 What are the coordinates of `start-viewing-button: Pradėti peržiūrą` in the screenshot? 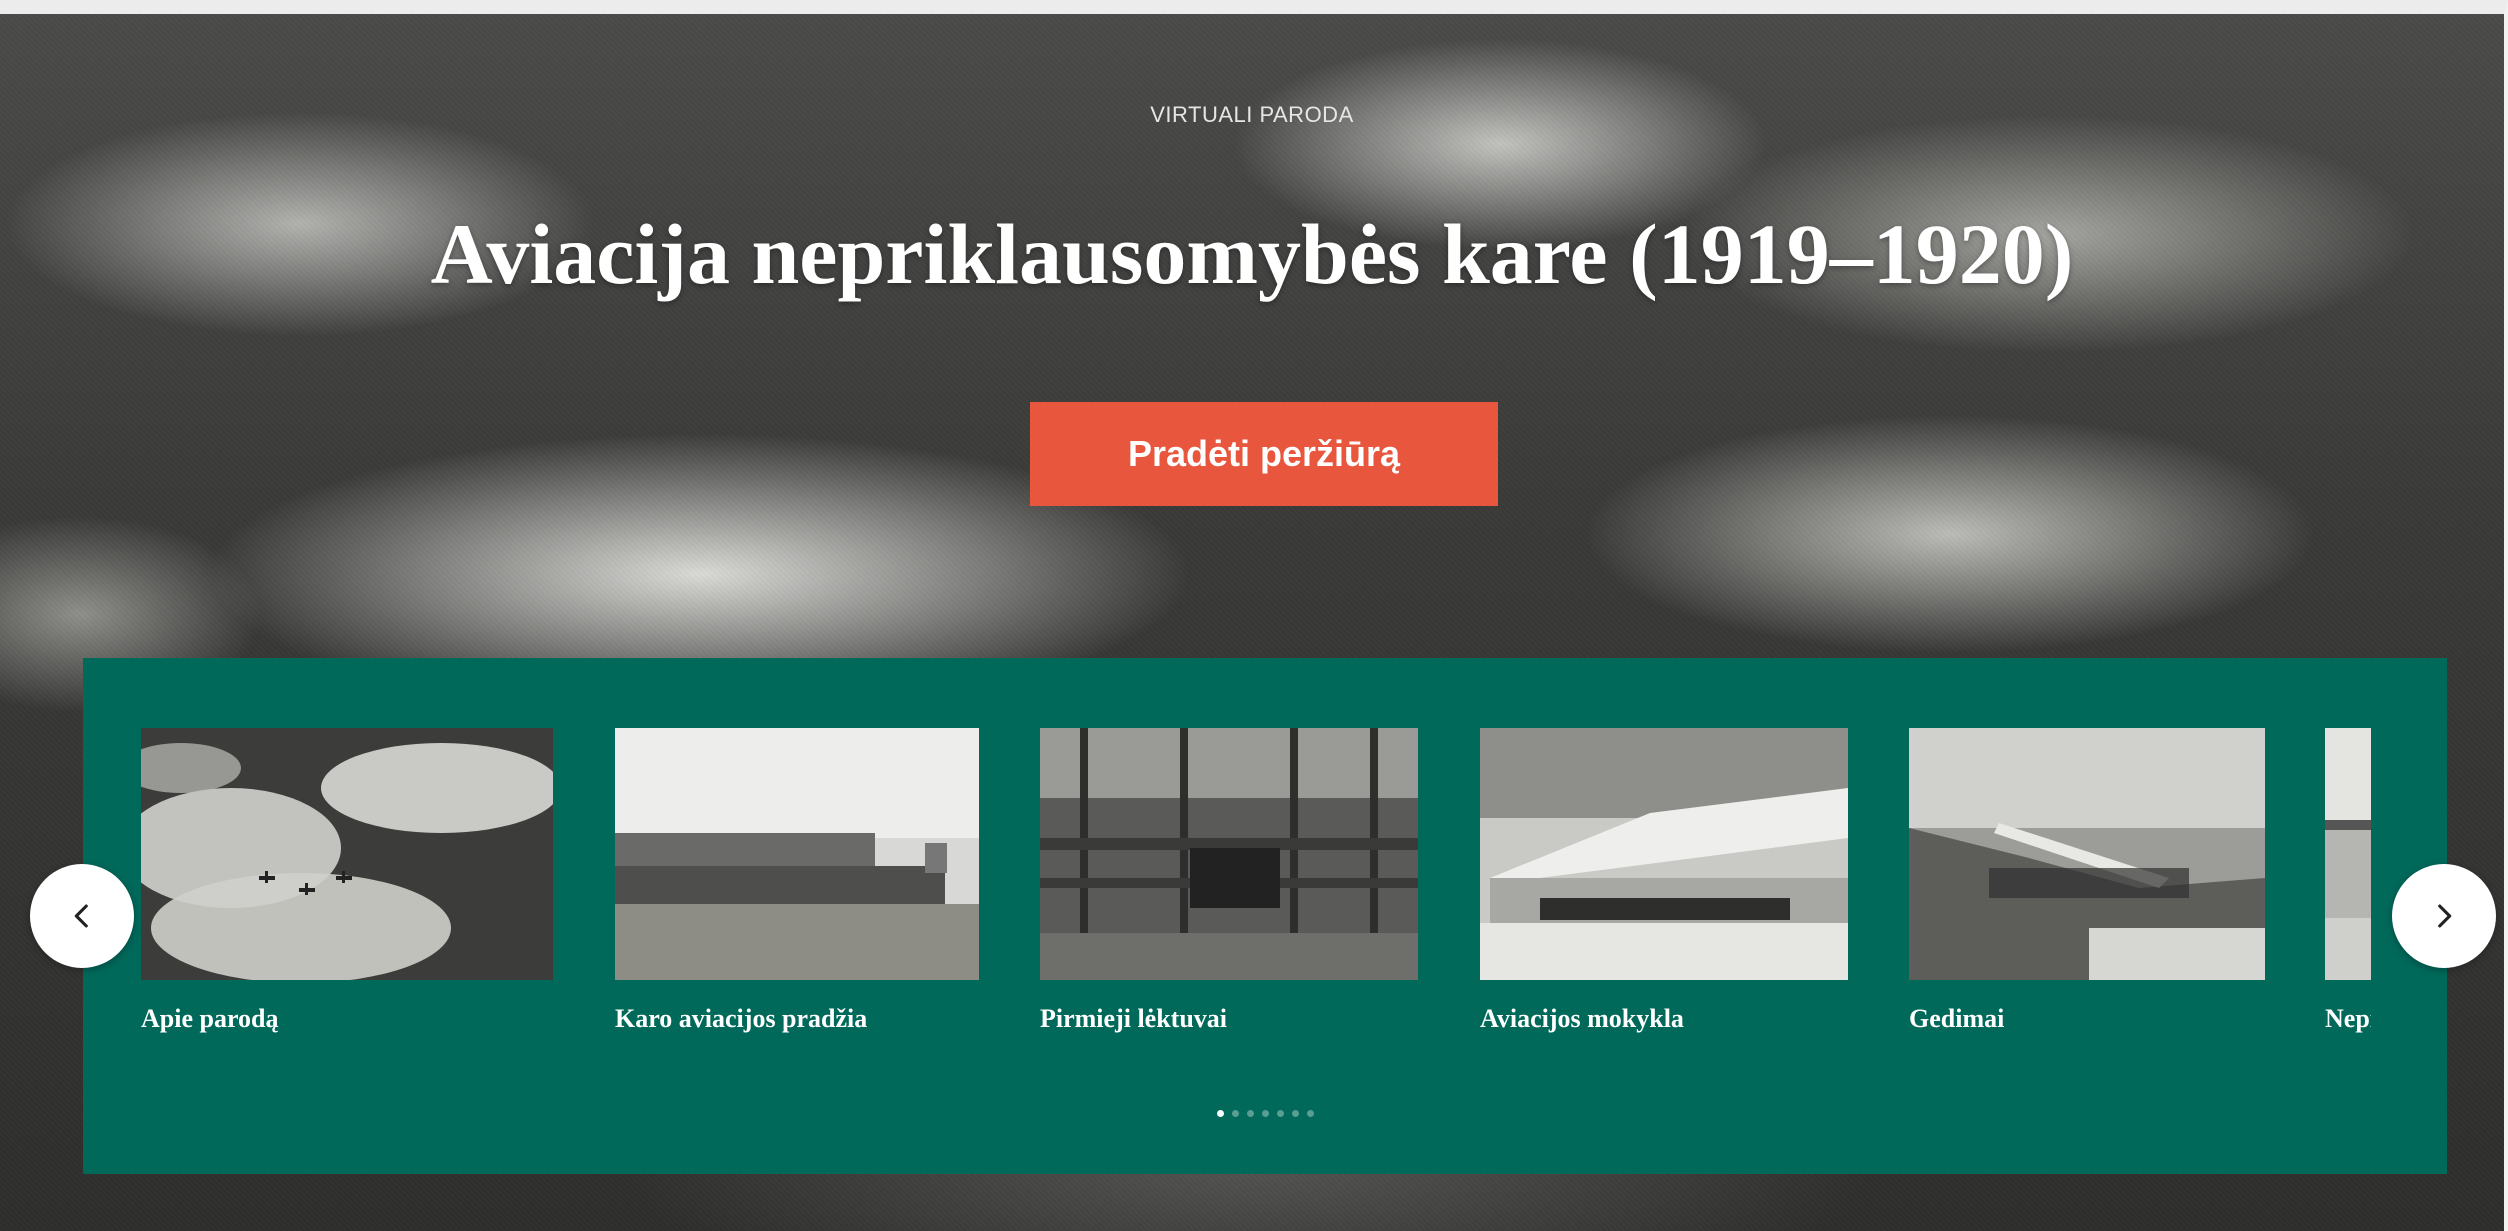 It's located at (1264, 454).